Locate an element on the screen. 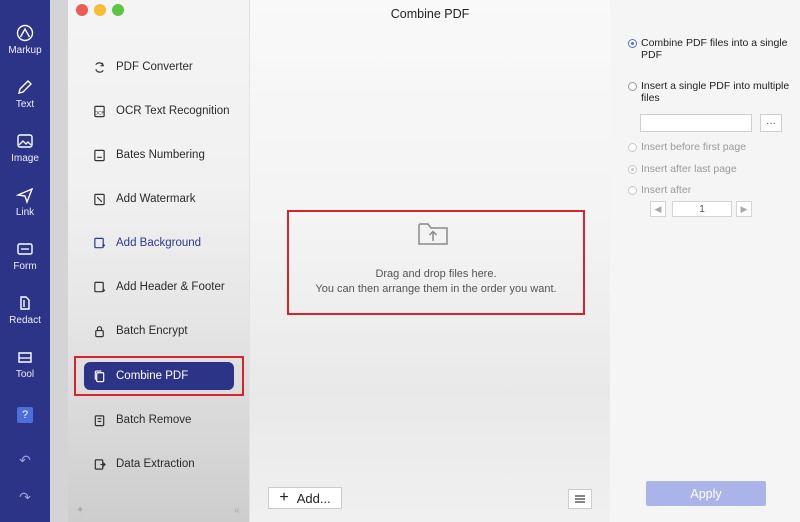  sidebar-item-label: Add Background is located at coordinates (159, 243).